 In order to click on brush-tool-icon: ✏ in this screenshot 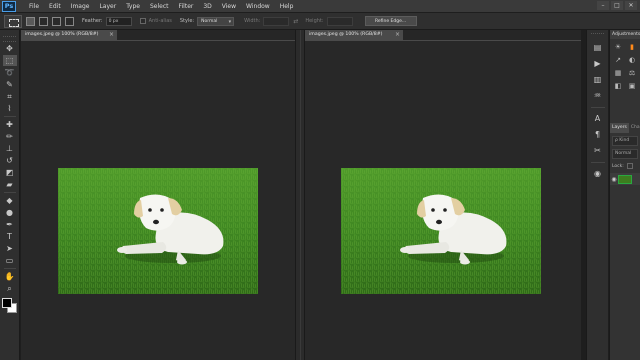, I will do `click(10, 136)`.